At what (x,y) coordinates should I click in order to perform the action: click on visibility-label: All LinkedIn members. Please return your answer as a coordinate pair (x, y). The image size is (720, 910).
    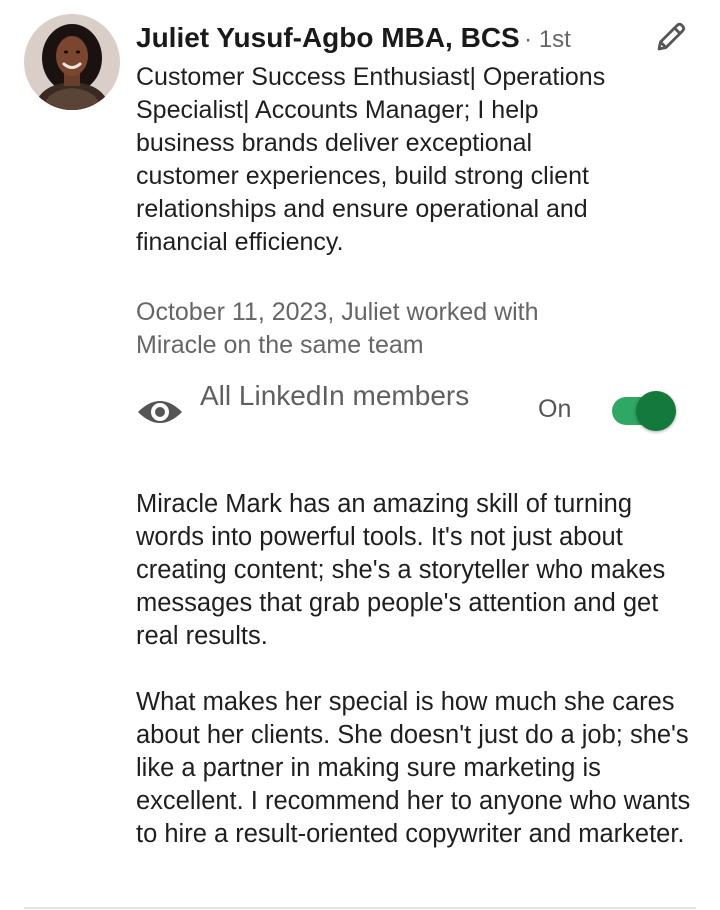
    Looking at the image, I should click on (335, 395).